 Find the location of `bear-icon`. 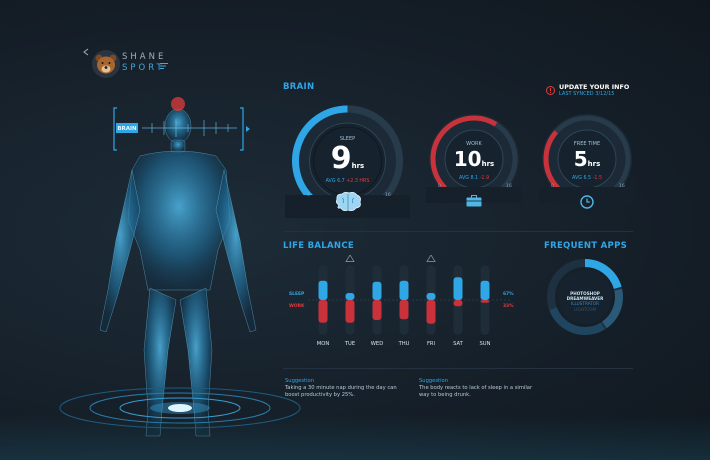

bear-icon is located at coordinates (106, 64).